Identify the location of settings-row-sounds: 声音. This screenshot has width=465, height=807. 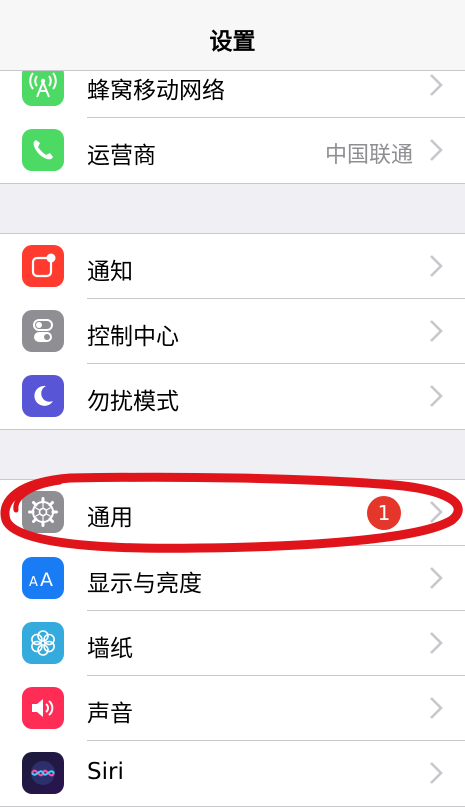
(232, 708).